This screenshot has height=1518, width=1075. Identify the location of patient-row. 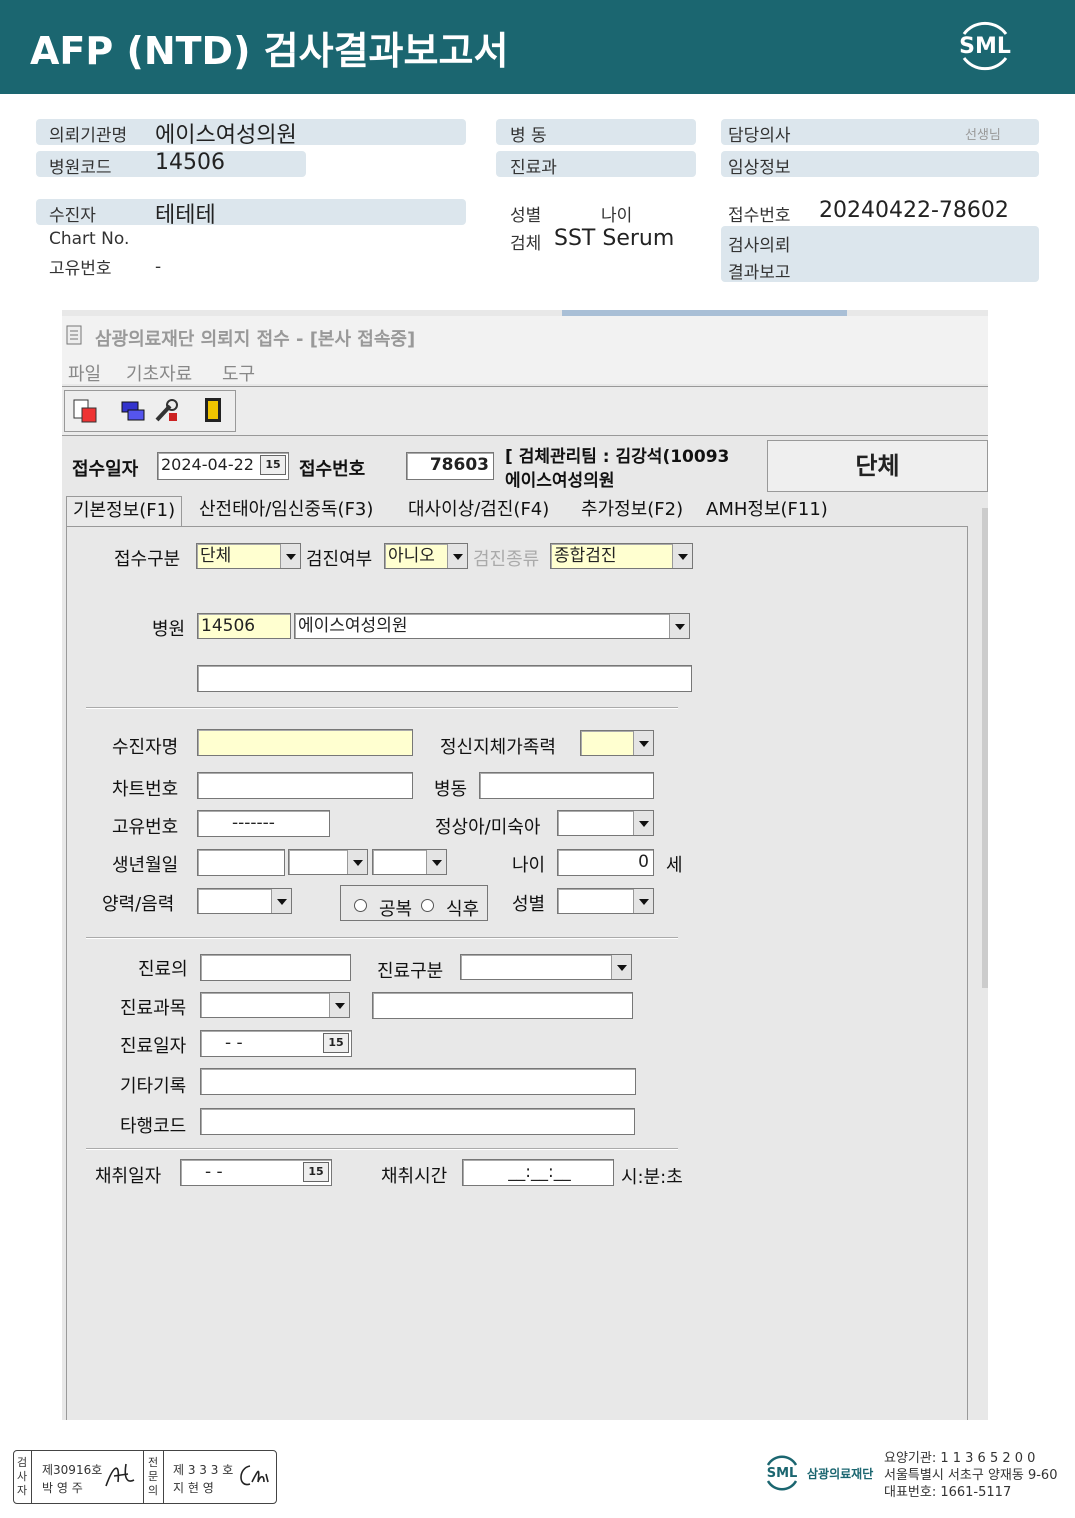
(251, 212).